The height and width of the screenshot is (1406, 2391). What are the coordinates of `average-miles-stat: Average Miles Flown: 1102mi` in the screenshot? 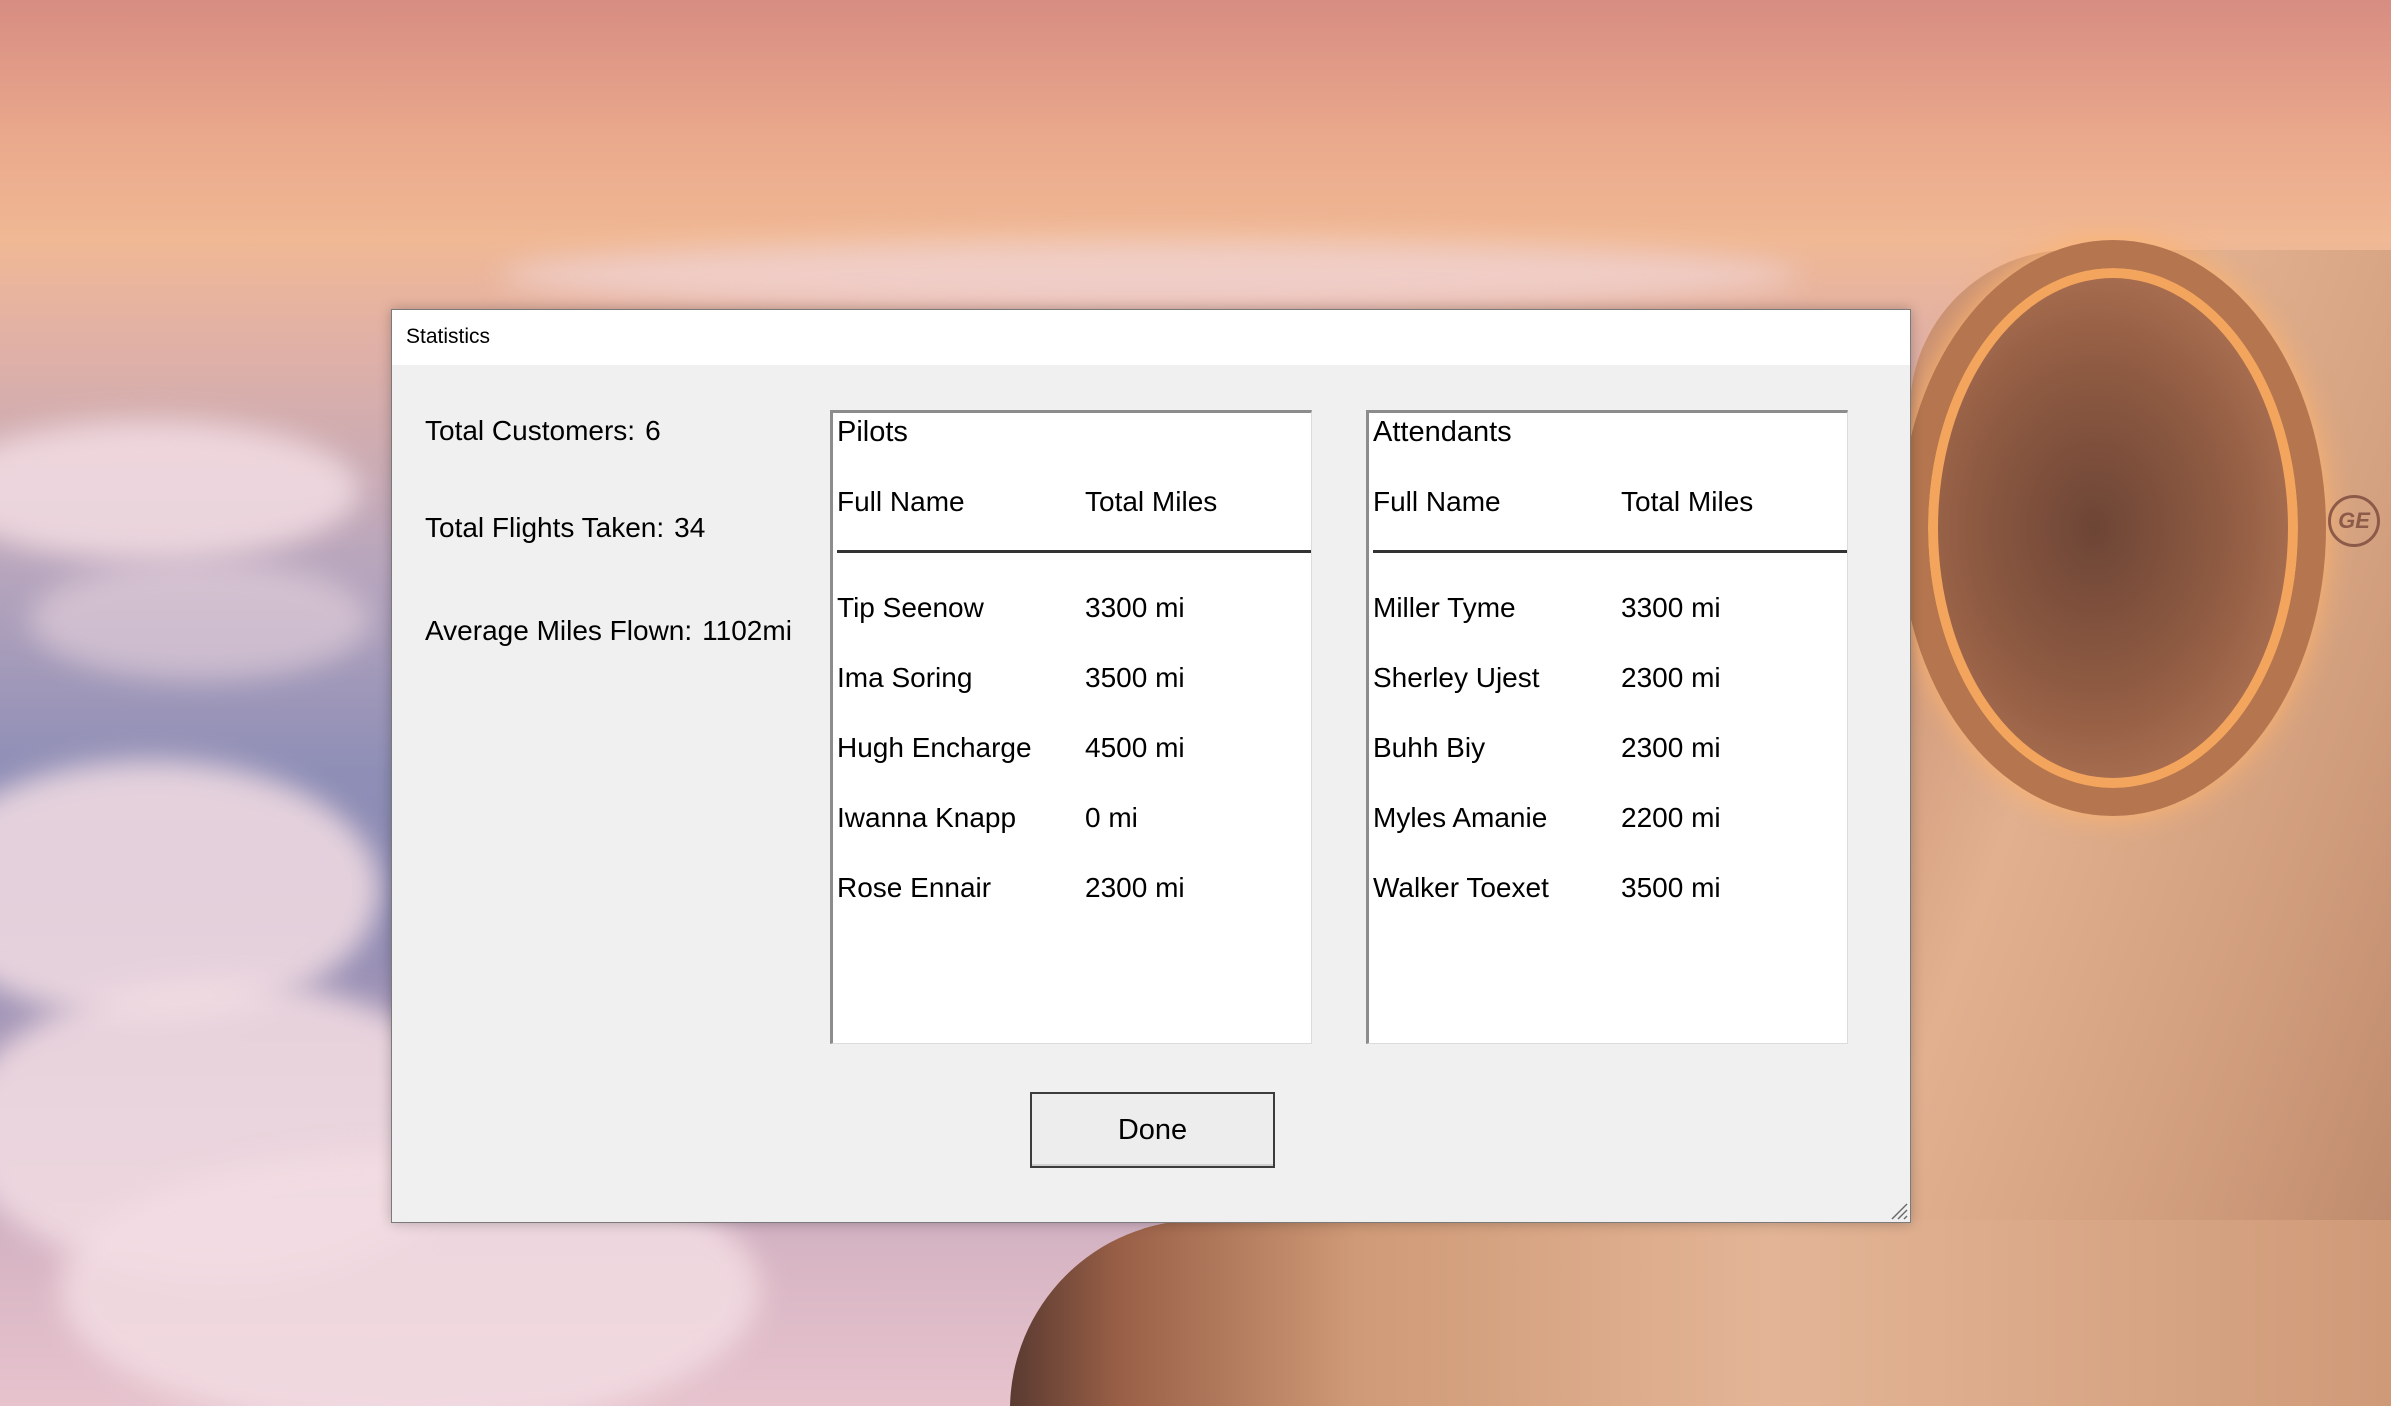 It's located at (608, 631).